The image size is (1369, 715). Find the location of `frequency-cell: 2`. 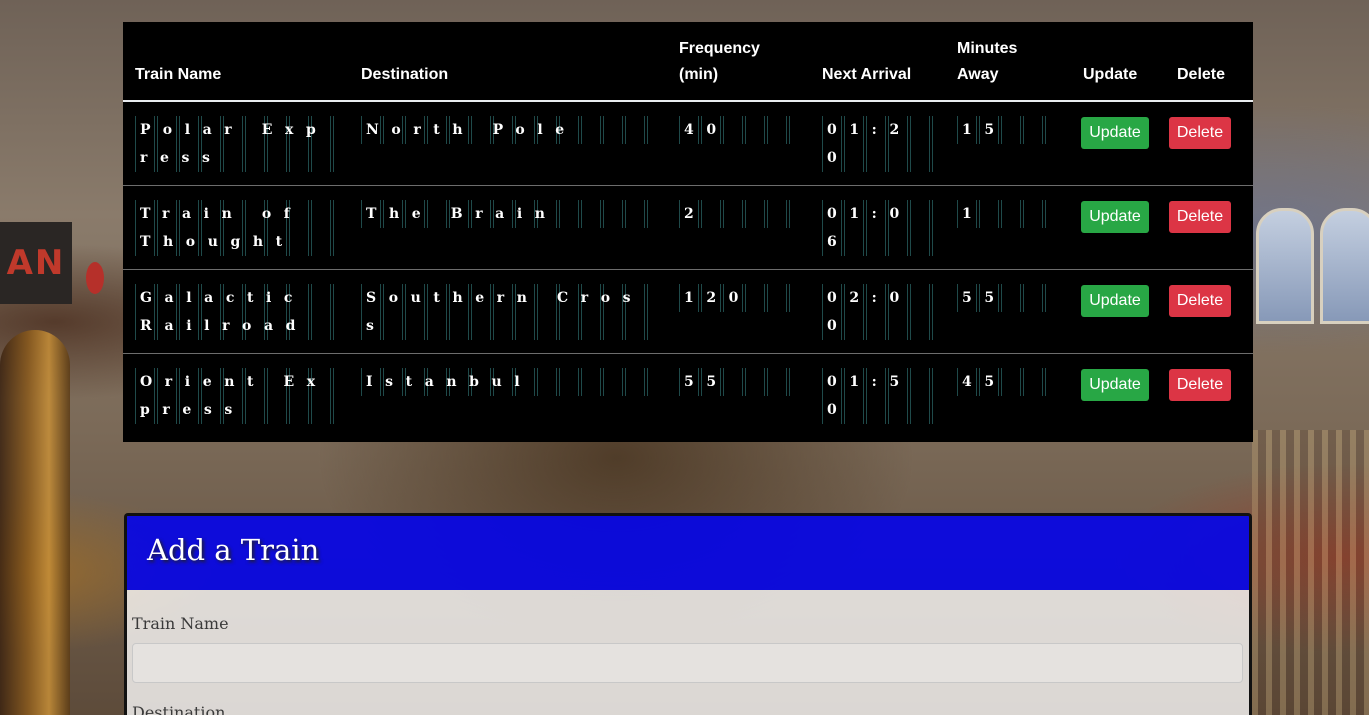

frequency-cell: 2 is located at coordinates (738, 213).